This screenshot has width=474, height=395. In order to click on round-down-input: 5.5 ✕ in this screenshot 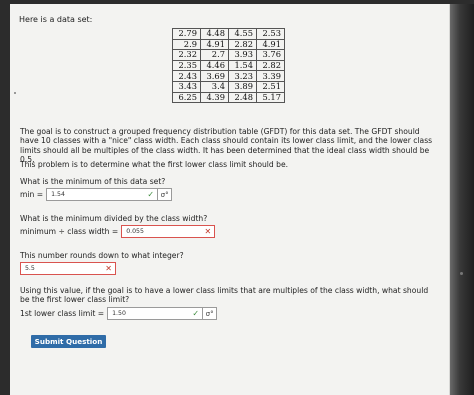, I will do `click(68, 268)`.